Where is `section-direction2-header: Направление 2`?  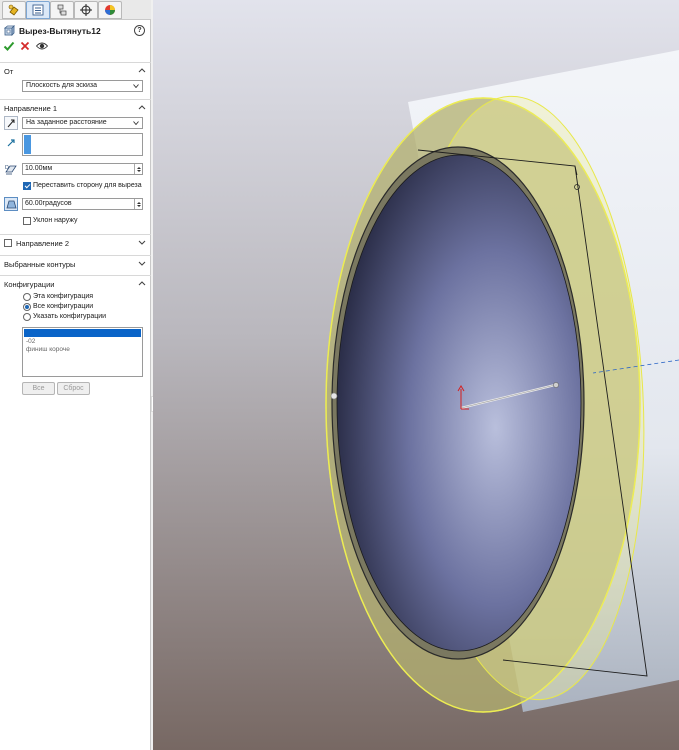
section-direction2-header: Направление 2 is located at coordinates (75, 242).